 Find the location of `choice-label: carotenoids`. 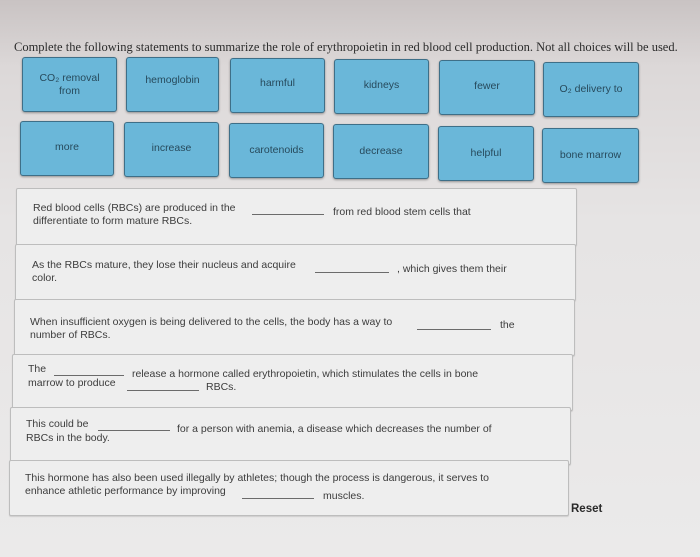

choice-label: carotenoids is located at coordinates (276, 150).